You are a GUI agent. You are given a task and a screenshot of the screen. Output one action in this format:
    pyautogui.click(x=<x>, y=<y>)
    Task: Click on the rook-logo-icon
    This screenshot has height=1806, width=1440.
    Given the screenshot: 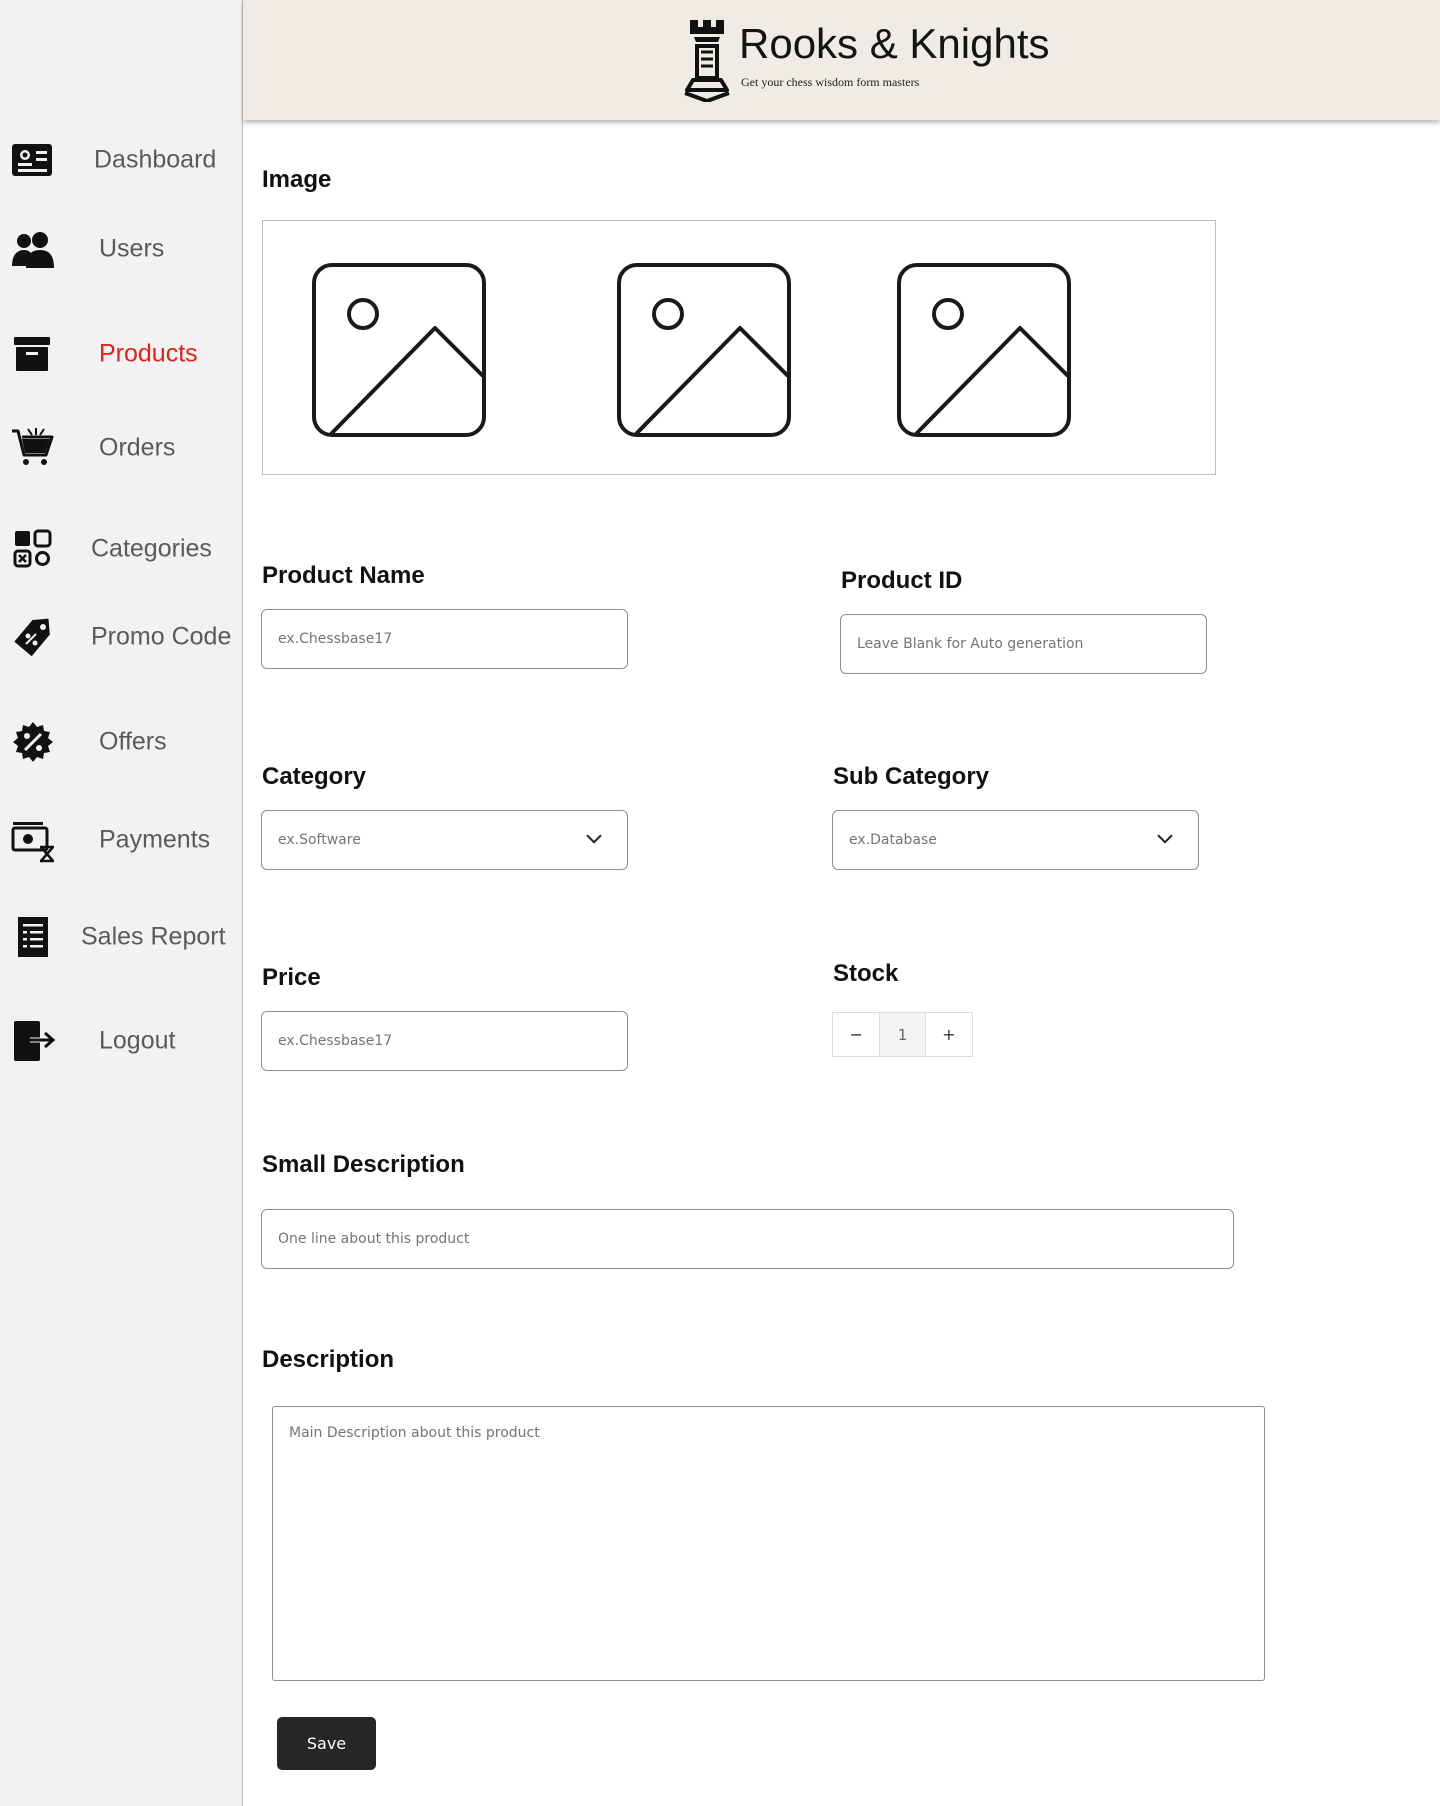 What is the action you would take?
    pyautogui.click(x=707, y=60)
    